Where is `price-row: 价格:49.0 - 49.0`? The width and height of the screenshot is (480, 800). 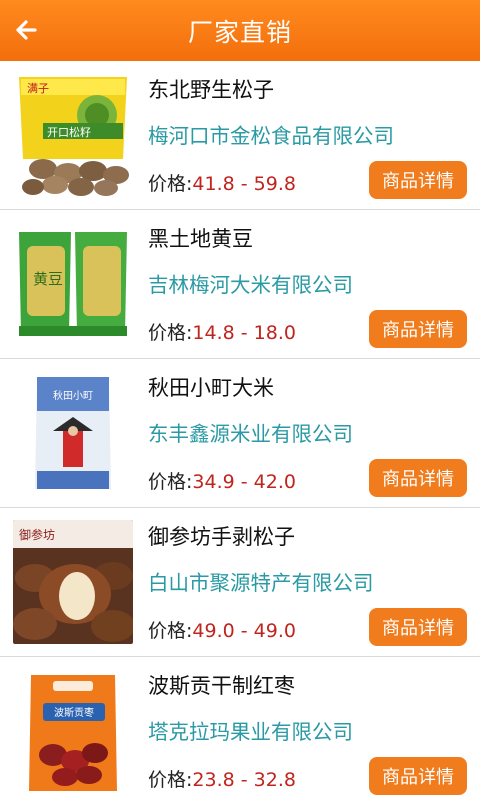 price-row: 价格:49.0 - 49.0 is located at coordinates (222, 629).